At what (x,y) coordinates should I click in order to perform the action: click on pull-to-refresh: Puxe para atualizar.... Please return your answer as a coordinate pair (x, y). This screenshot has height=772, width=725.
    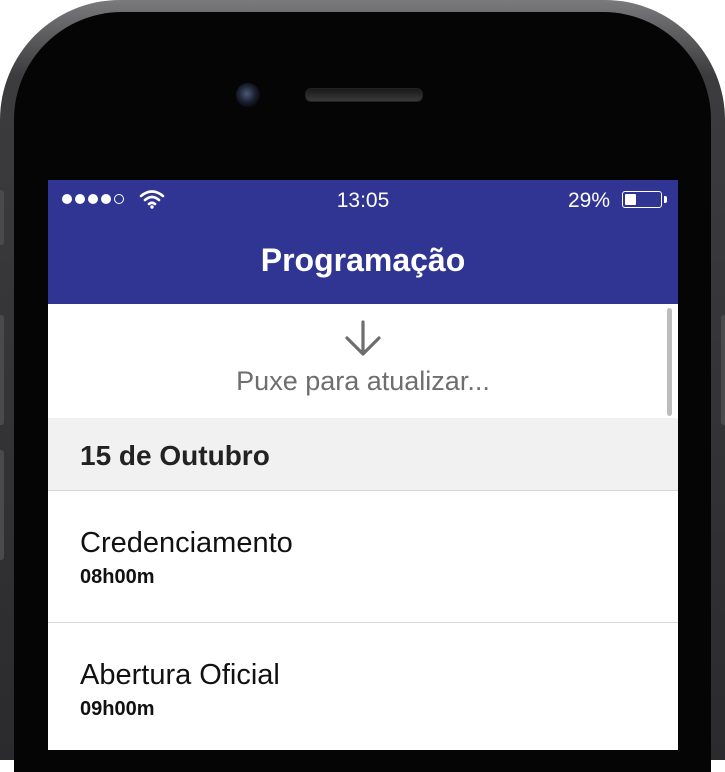
    Looking at the image, I should click on (363, 361).